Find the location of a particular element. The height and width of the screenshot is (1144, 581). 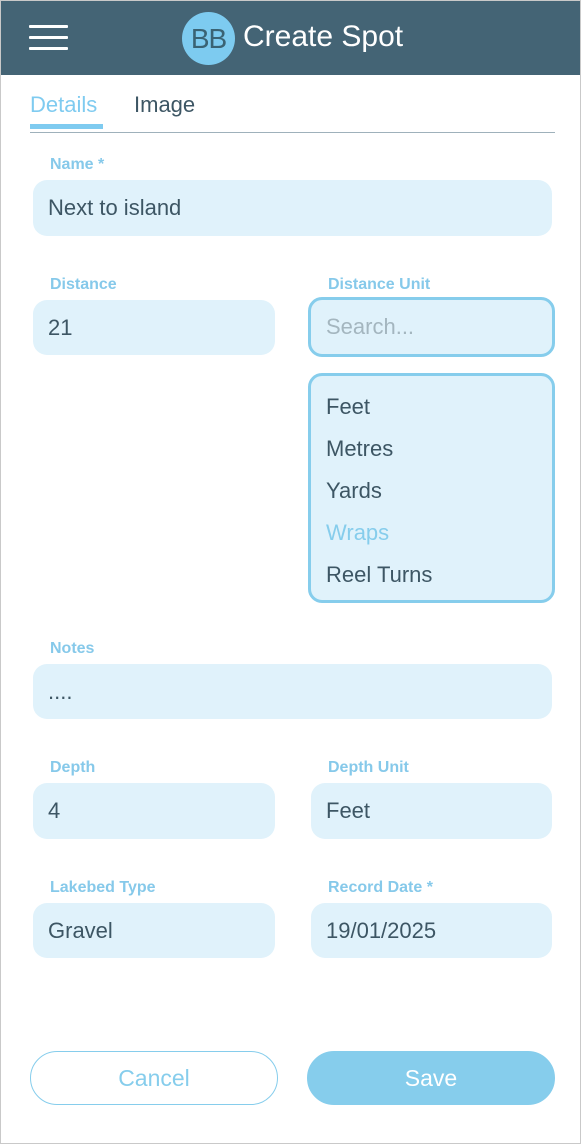

lakebed-type-label: Lakebed Type is located at coordinates (103, 887).